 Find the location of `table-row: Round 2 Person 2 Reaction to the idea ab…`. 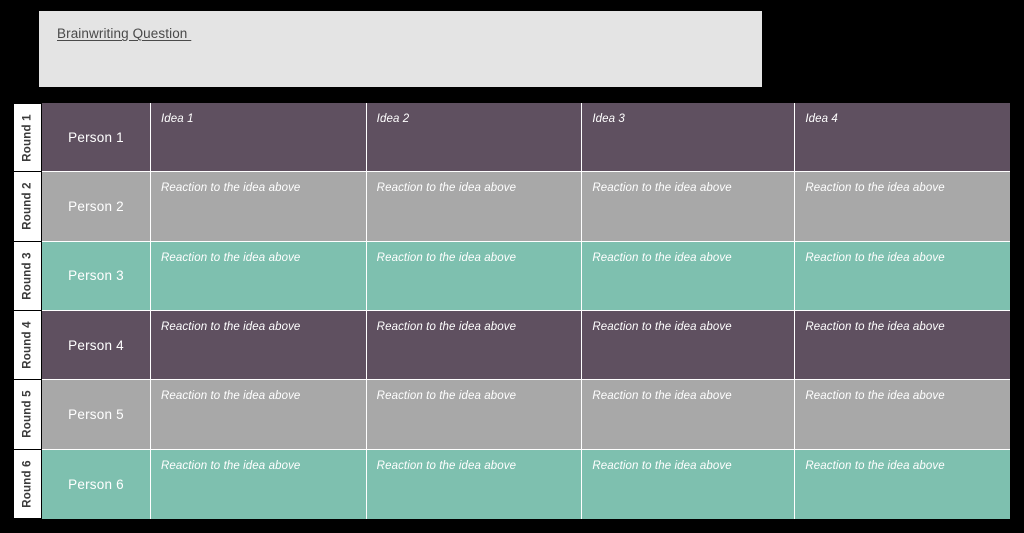

table-row: Round 2 Person 2 Reaction to the idea ab… is located at coordinates (512, 207).